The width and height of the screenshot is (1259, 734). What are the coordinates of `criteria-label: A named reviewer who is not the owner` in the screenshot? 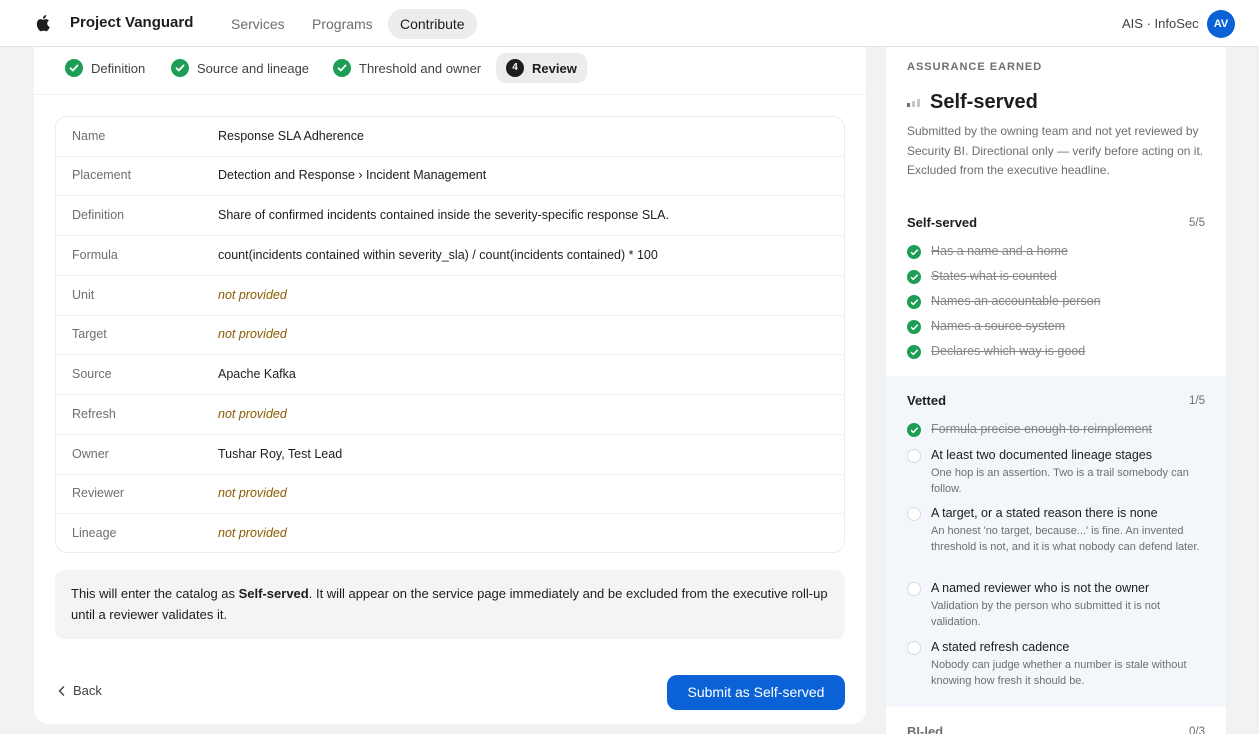 It's located at (1040, 588).